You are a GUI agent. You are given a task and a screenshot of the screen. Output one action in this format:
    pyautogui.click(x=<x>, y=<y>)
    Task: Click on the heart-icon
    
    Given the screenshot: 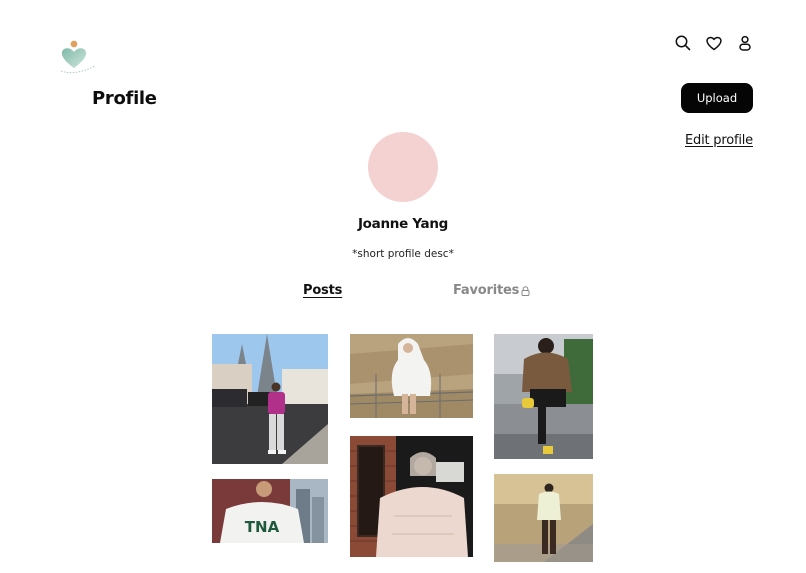 What is the action you would take?
    pyautogui.click(x=714, y=43)
    